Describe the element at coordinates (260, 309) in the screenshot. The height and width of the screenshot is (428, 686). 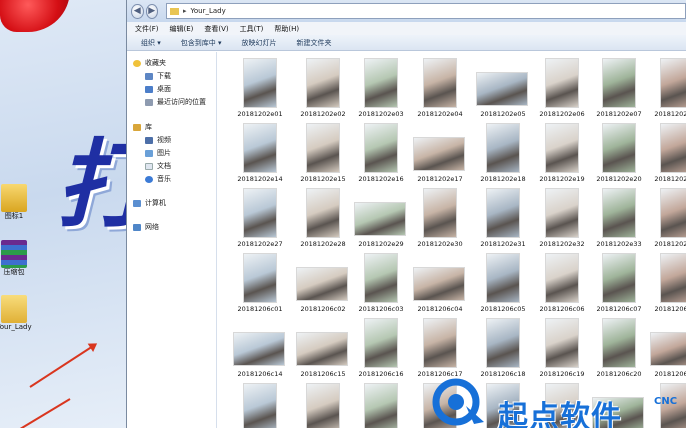
I see `file-name: 20181206c01` at that location.